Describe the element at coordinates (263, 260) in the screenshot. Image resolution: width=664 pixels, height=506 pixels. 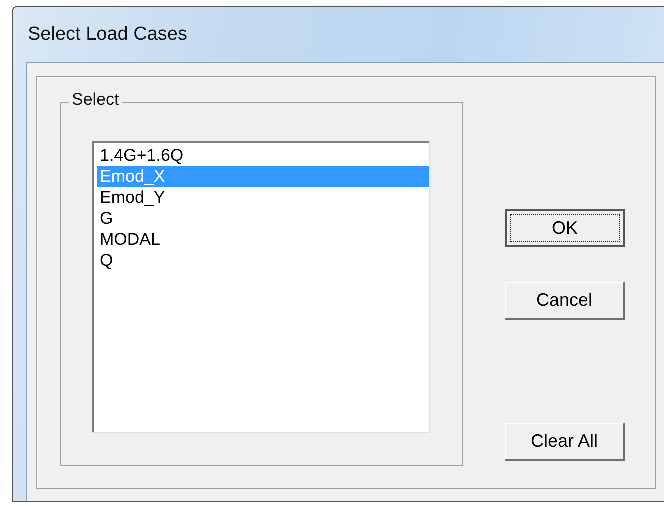
I see `list-item: Q` at that location.